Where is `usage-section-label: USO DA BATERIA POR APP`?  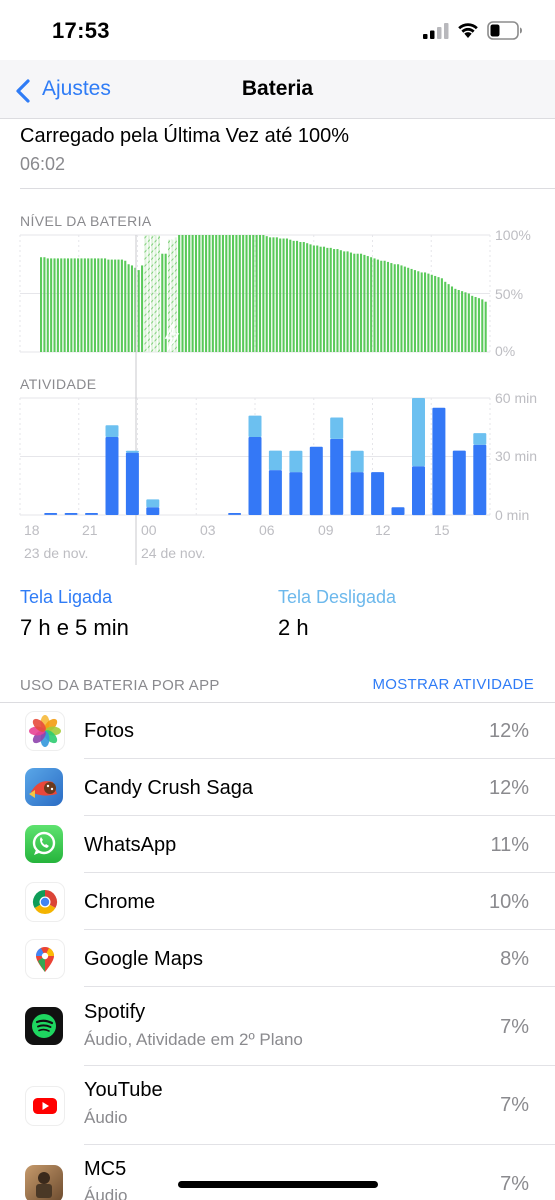 usage-section-label: USO DA BATERIA POR APP is located at coordinates (120, 685).